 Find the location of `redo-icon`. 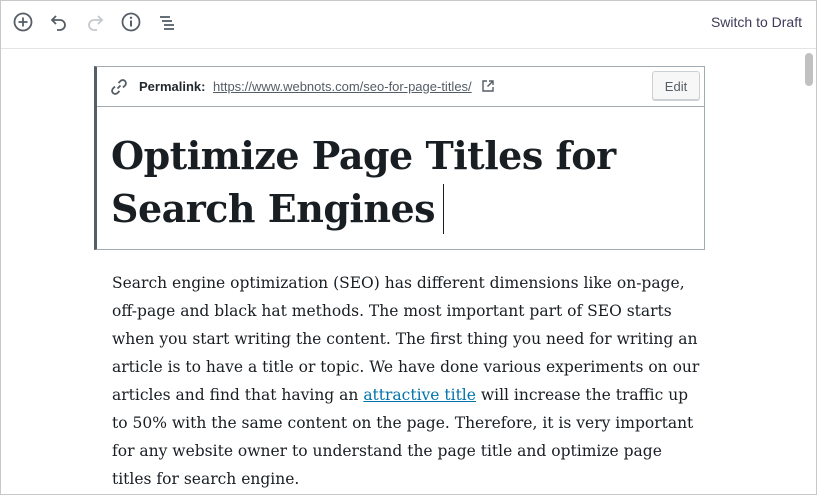

redo-icon is located at coordinates (95, 22).